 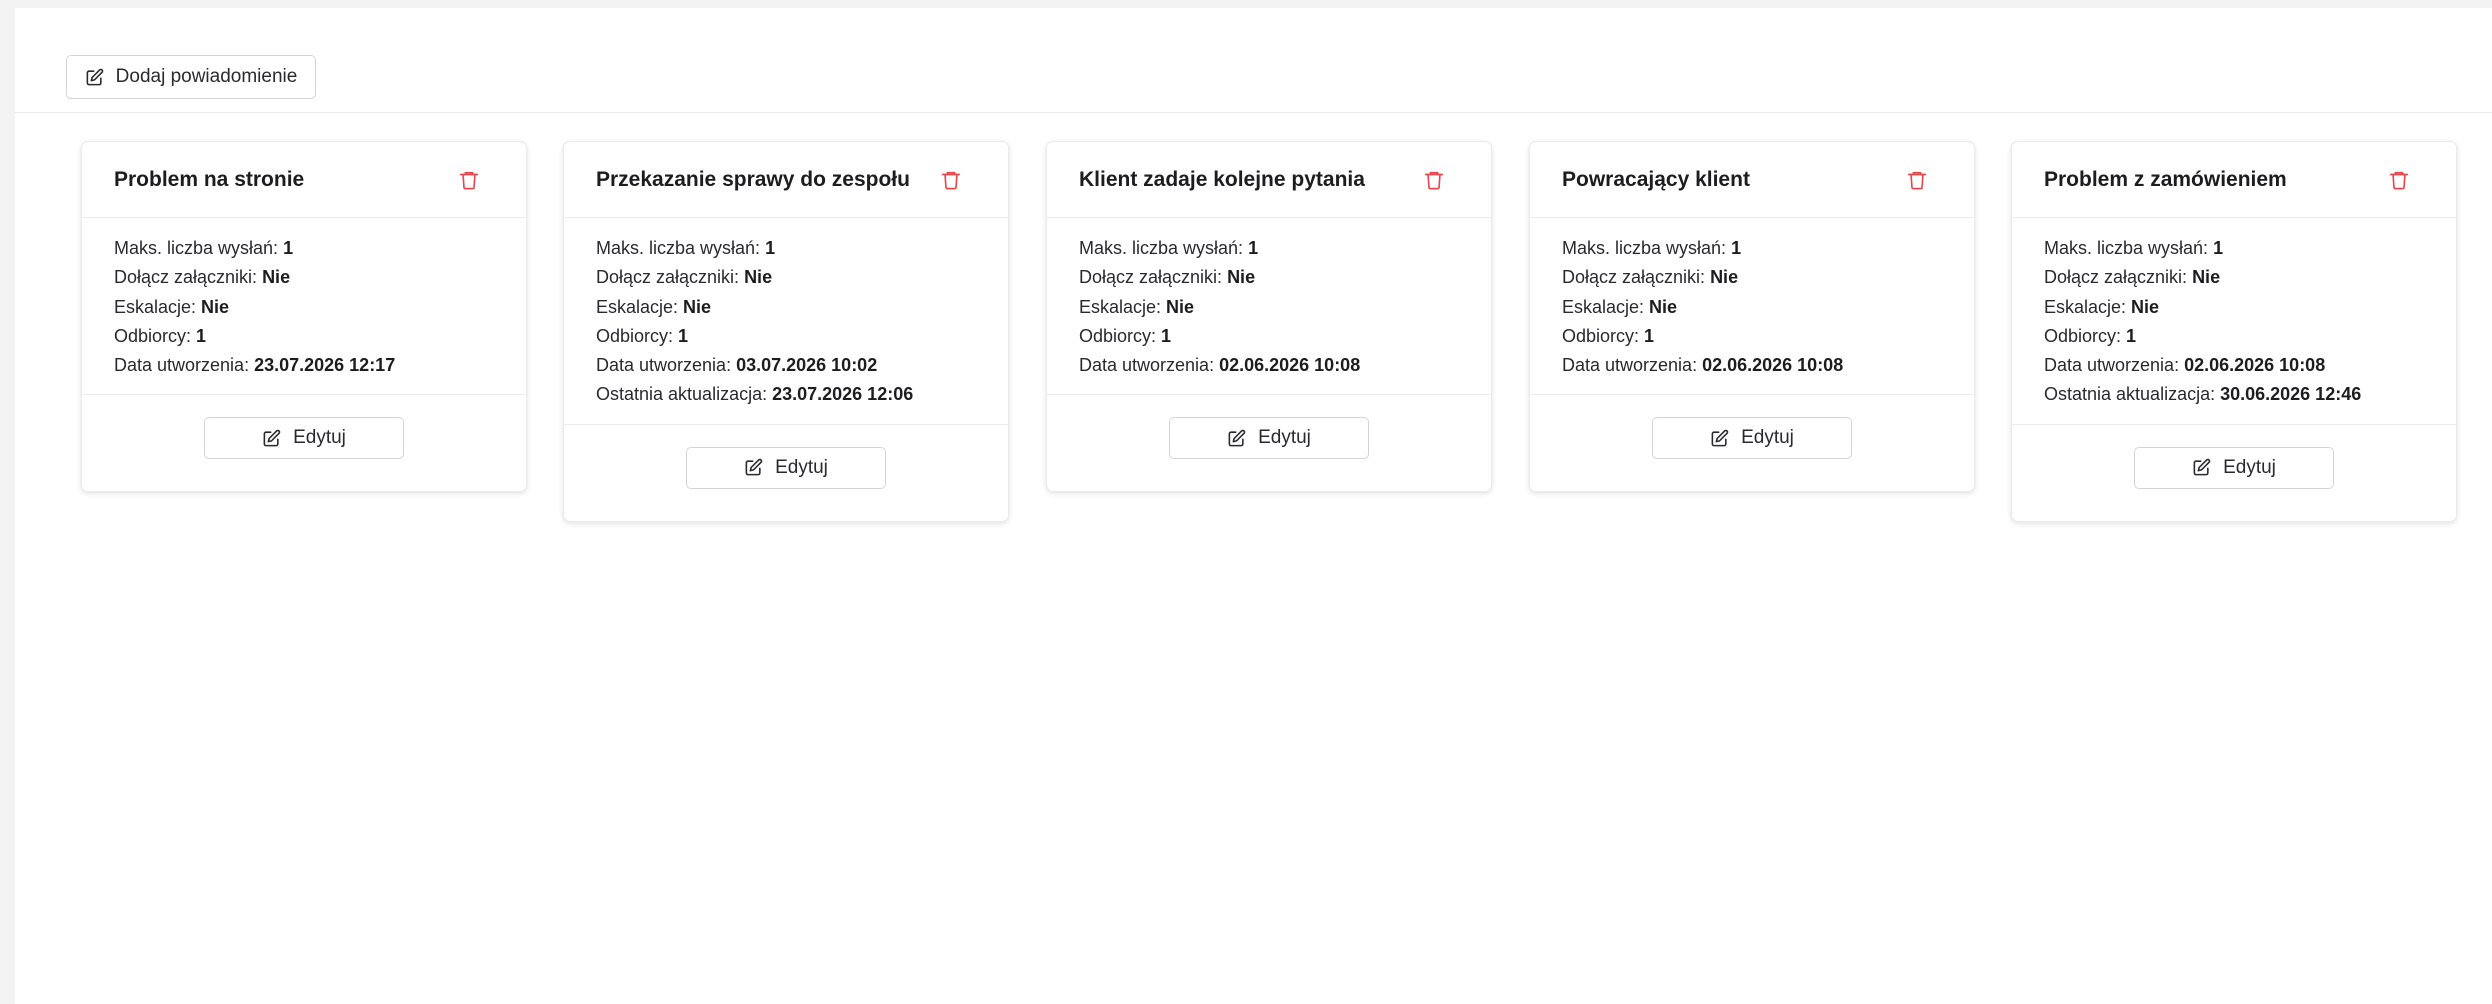 I want to click on updated-date-row: Ostatnia aktualizacja: 30.06.2026 12:46, so click(x=2234, y=394).